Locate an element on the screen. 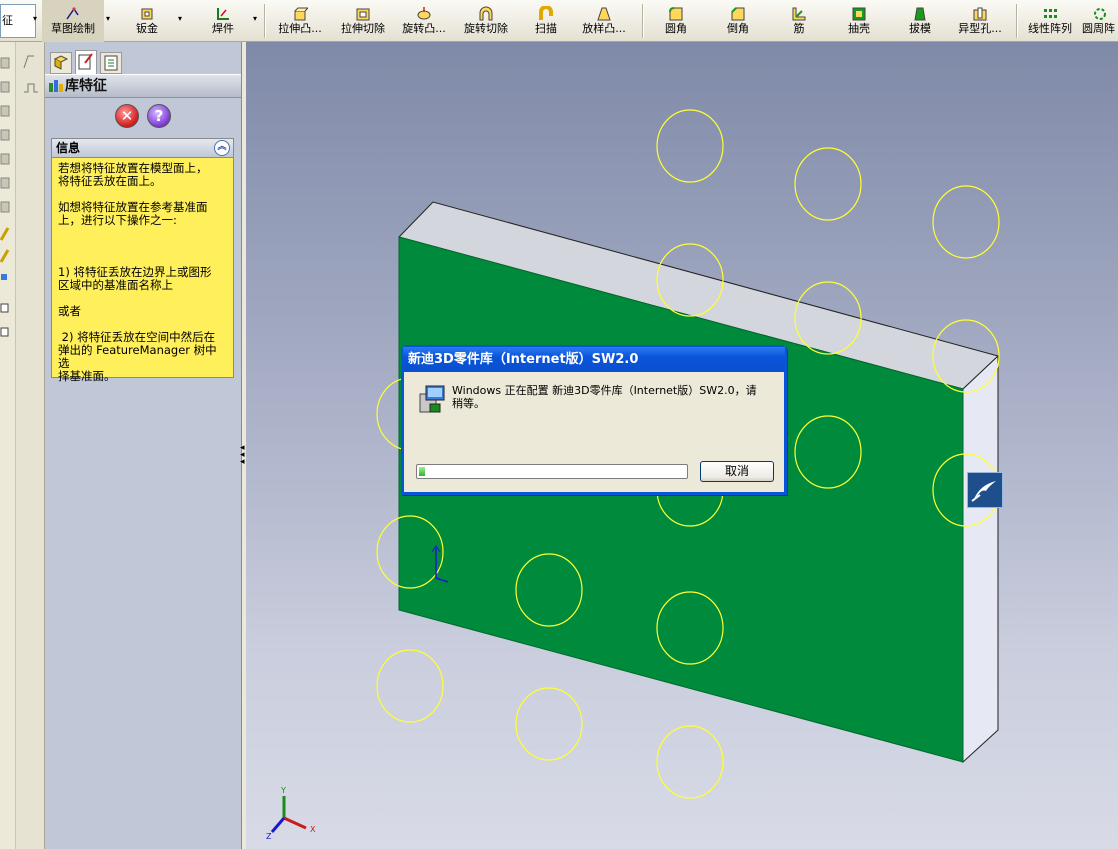 This screenshot has height=849, width=1118. circular-pattern-icon is located at coordinates (1100, 14).